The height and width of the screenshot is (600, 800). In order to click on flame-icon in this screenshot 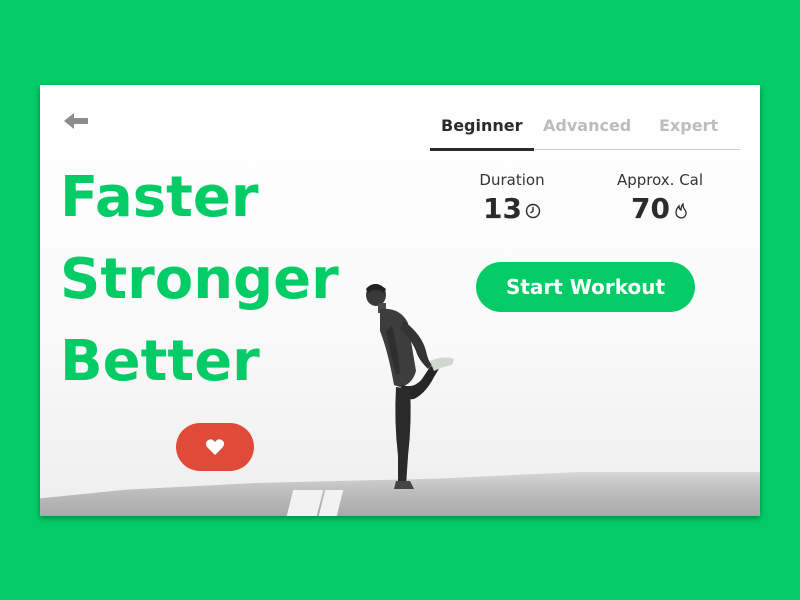, I will do `click(681, 211)`.